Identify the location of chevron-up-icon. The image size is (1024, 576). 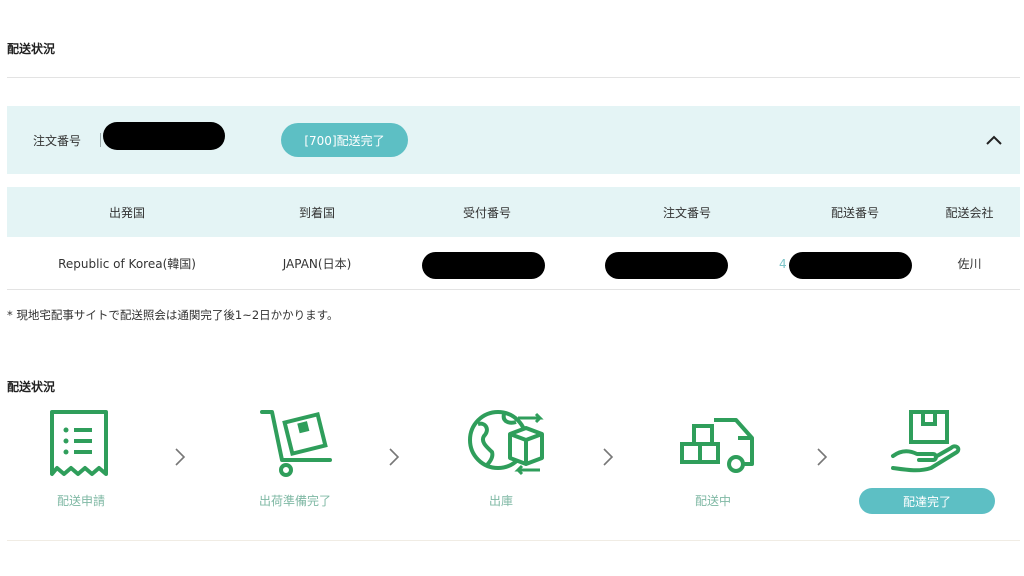
(994, 140).